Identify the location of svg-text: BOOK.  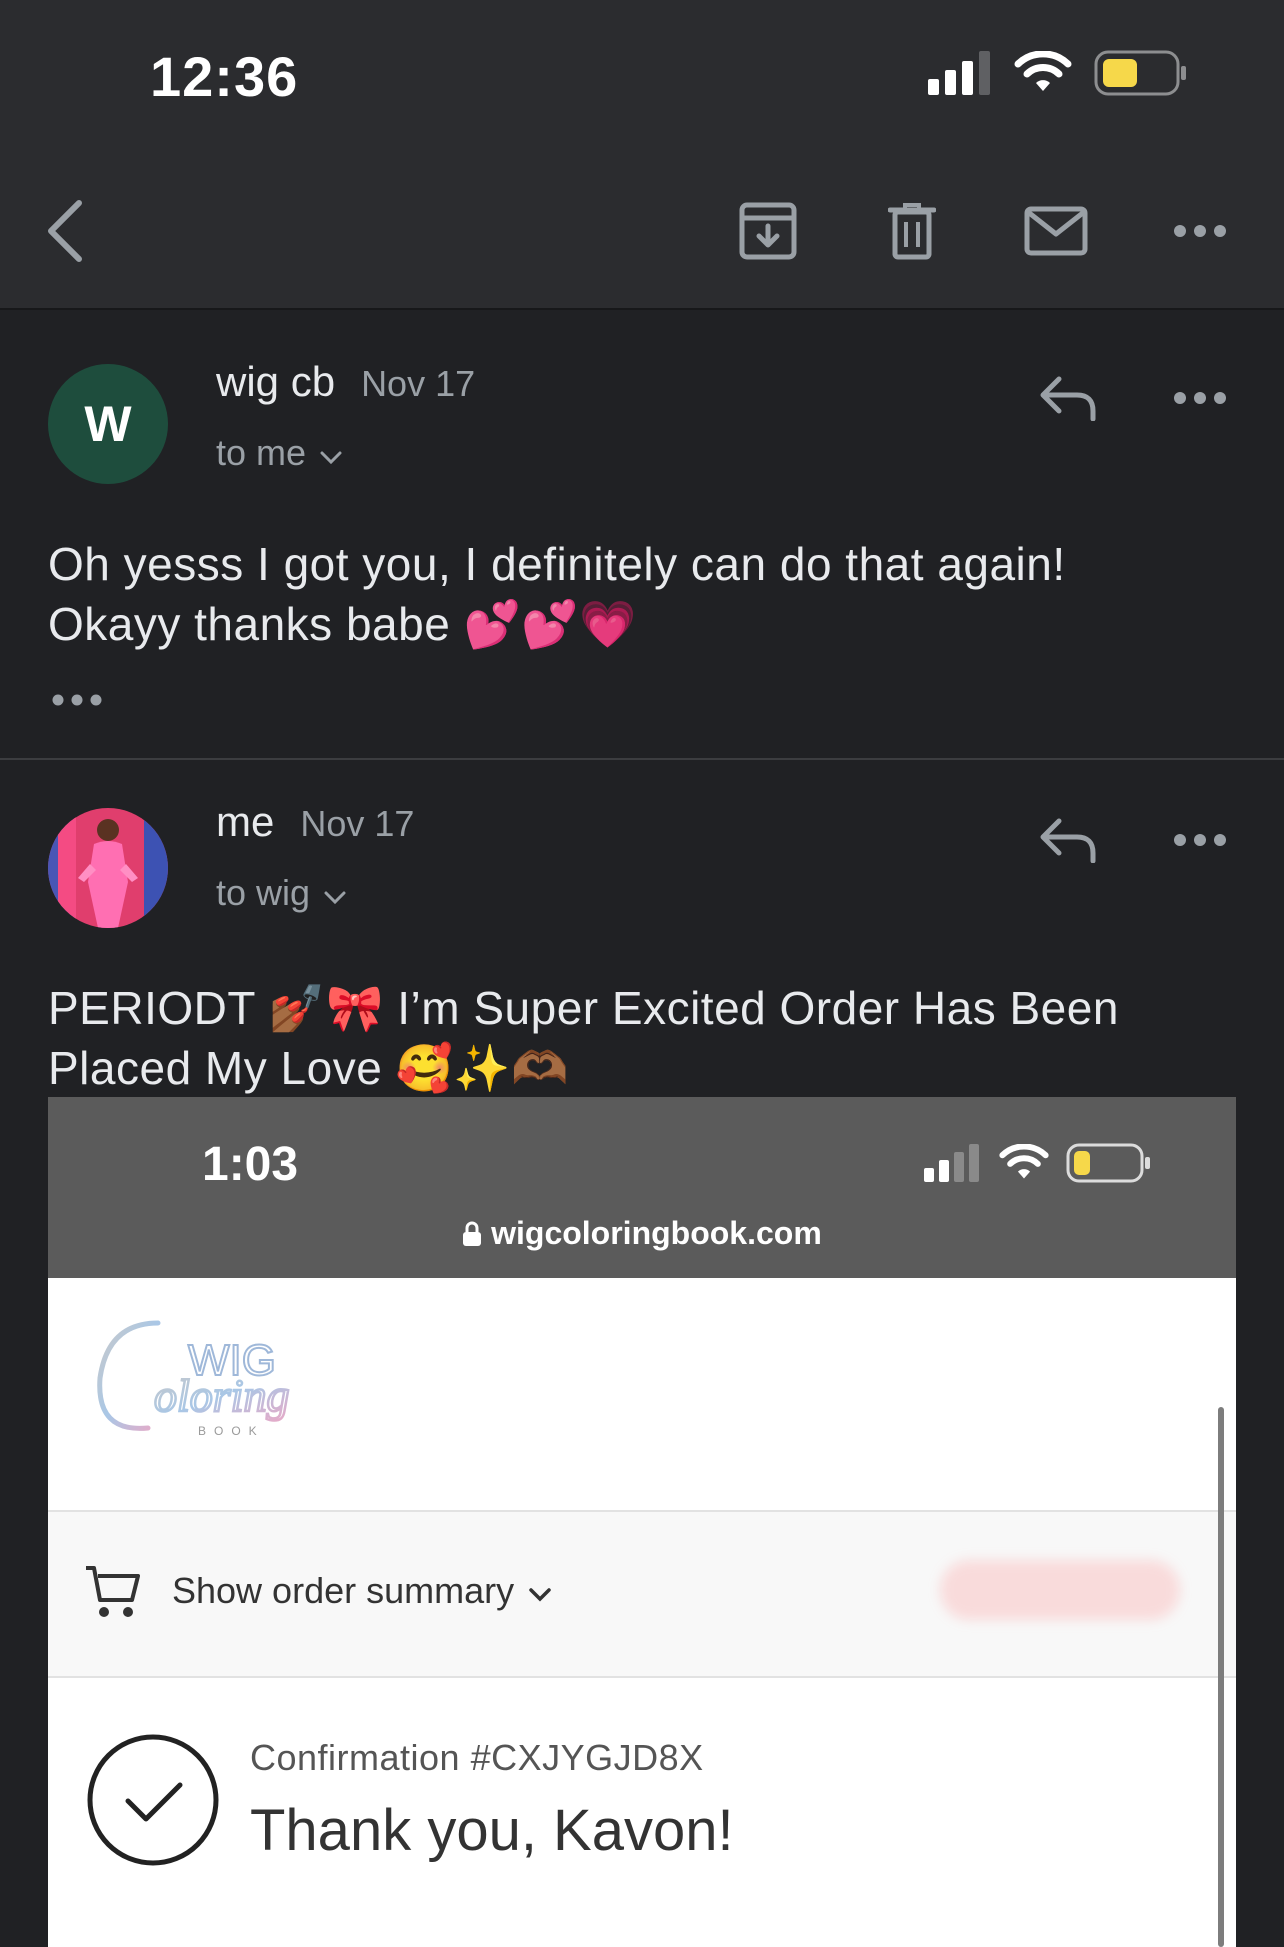
(231, 1431).